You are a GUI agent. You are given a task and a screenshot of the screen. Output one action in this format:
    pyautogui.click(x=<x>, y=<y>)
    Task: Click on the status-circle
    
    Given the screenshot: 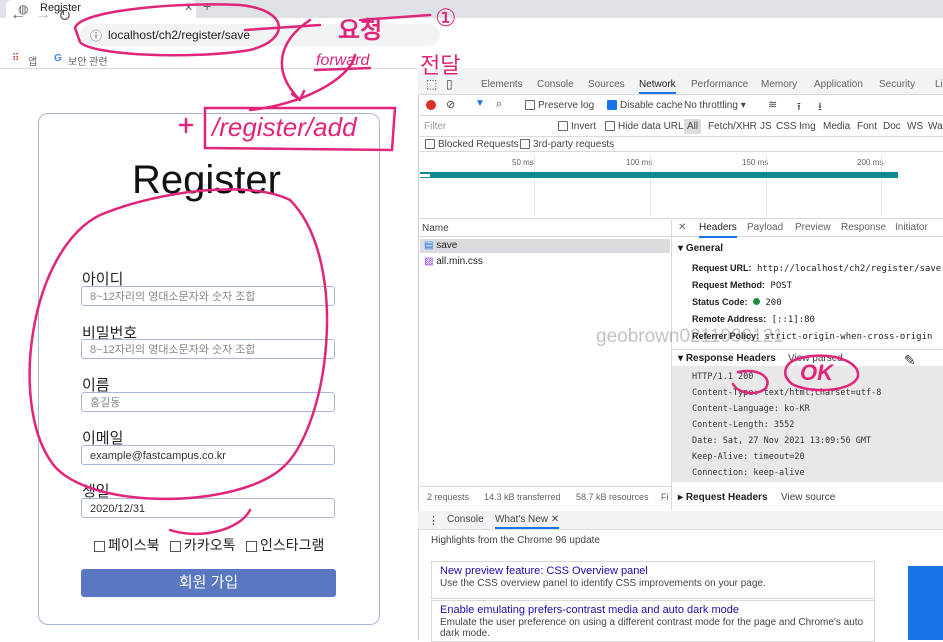 What is the action you would take?
    pyautogui.click(x=750, y=382)
    